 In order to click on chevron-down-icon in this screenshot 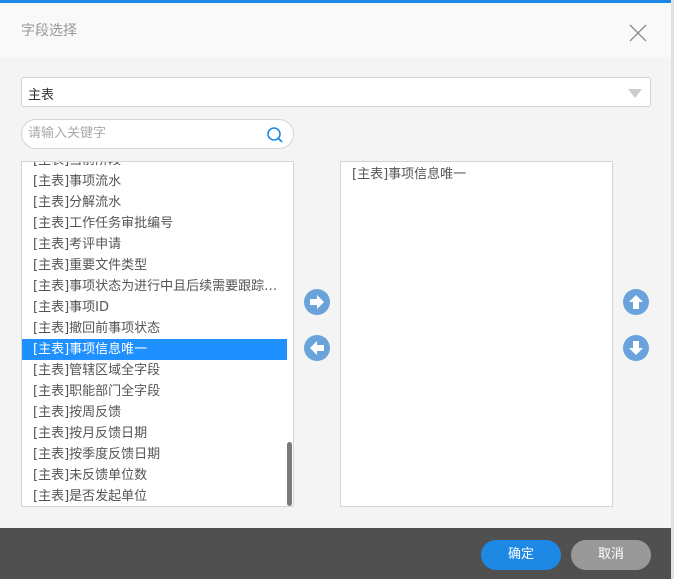, I will do `click(635, 93)`.